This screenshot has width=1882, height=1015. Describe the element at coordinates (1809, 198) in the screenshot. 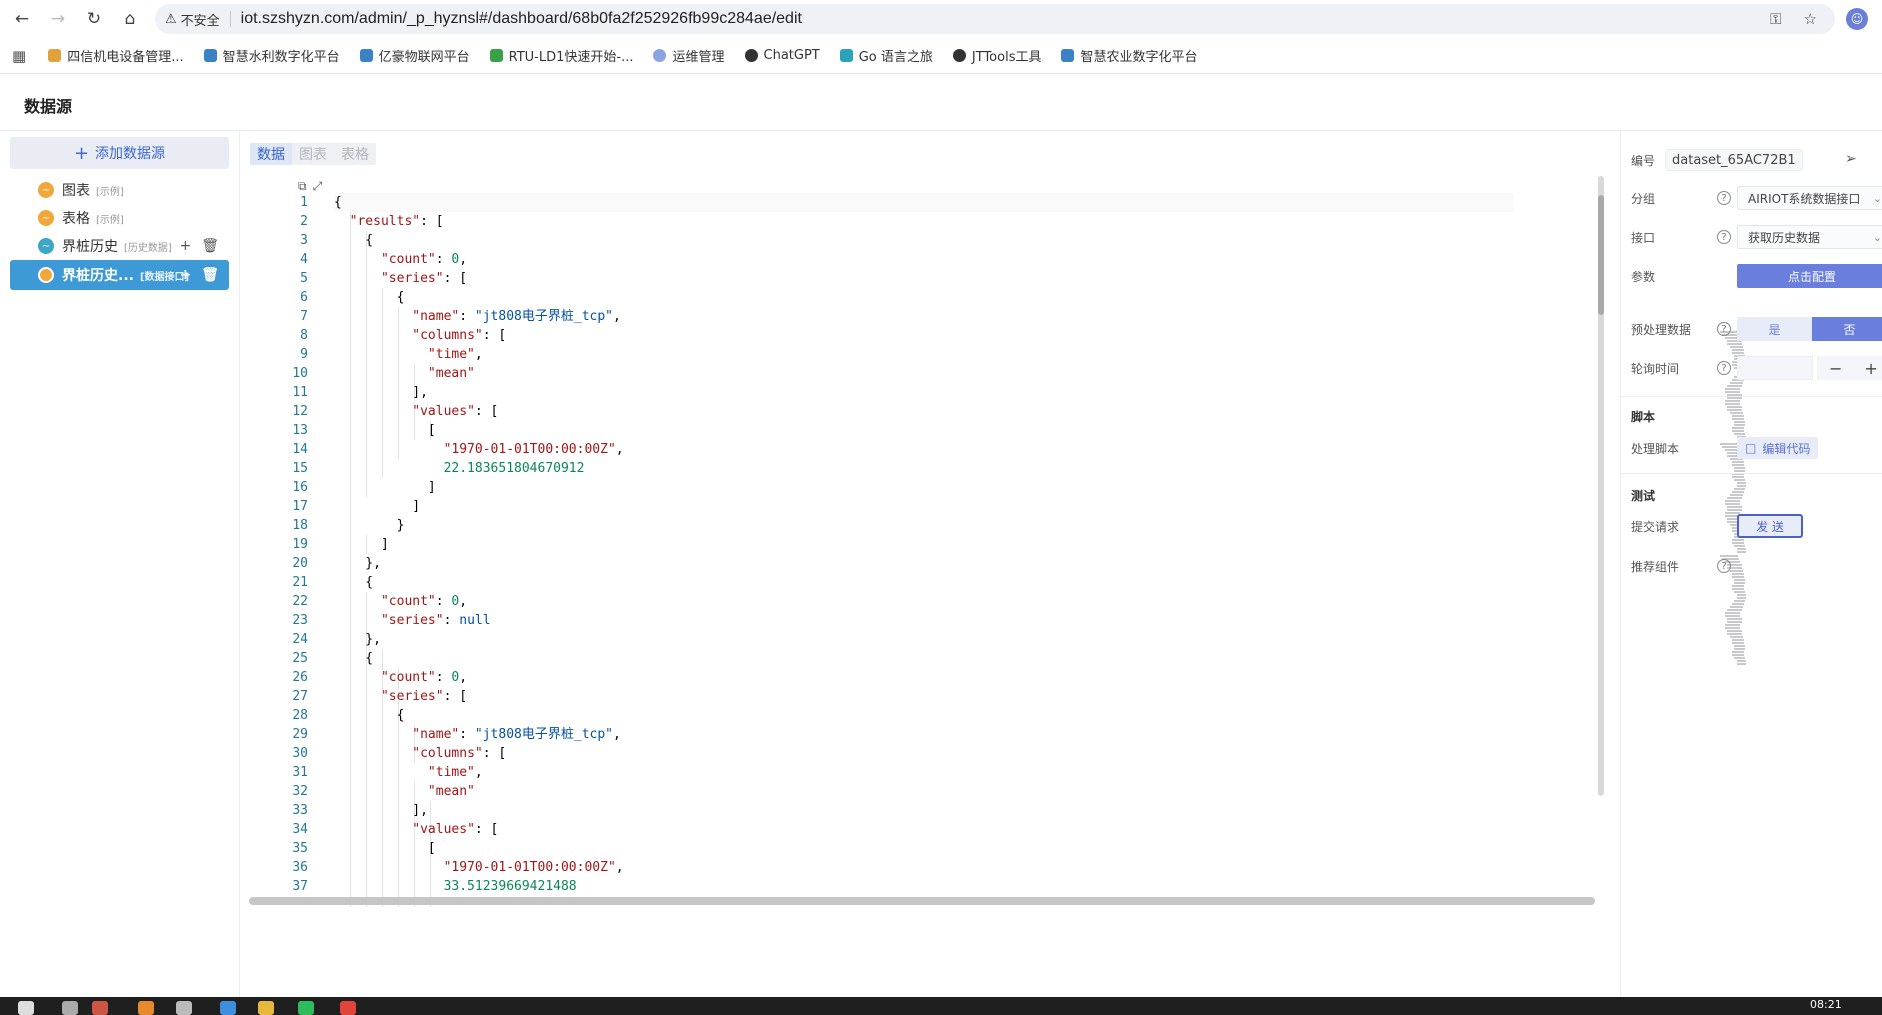

I see `group-select: AIRIOT系统数据接口 ⌄` at that location.